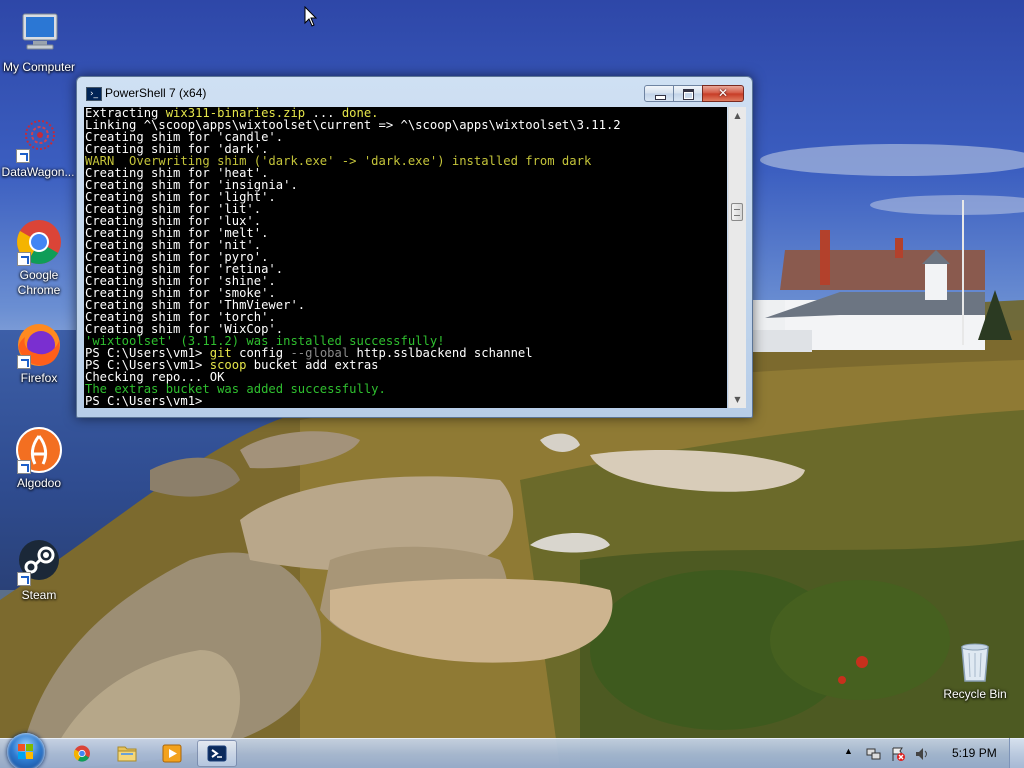  What do you see at coordinates (737, 257) in the screenshot?
I see `vertical-scrollbar: ▲ ▼` at bounding box center [737, 257].